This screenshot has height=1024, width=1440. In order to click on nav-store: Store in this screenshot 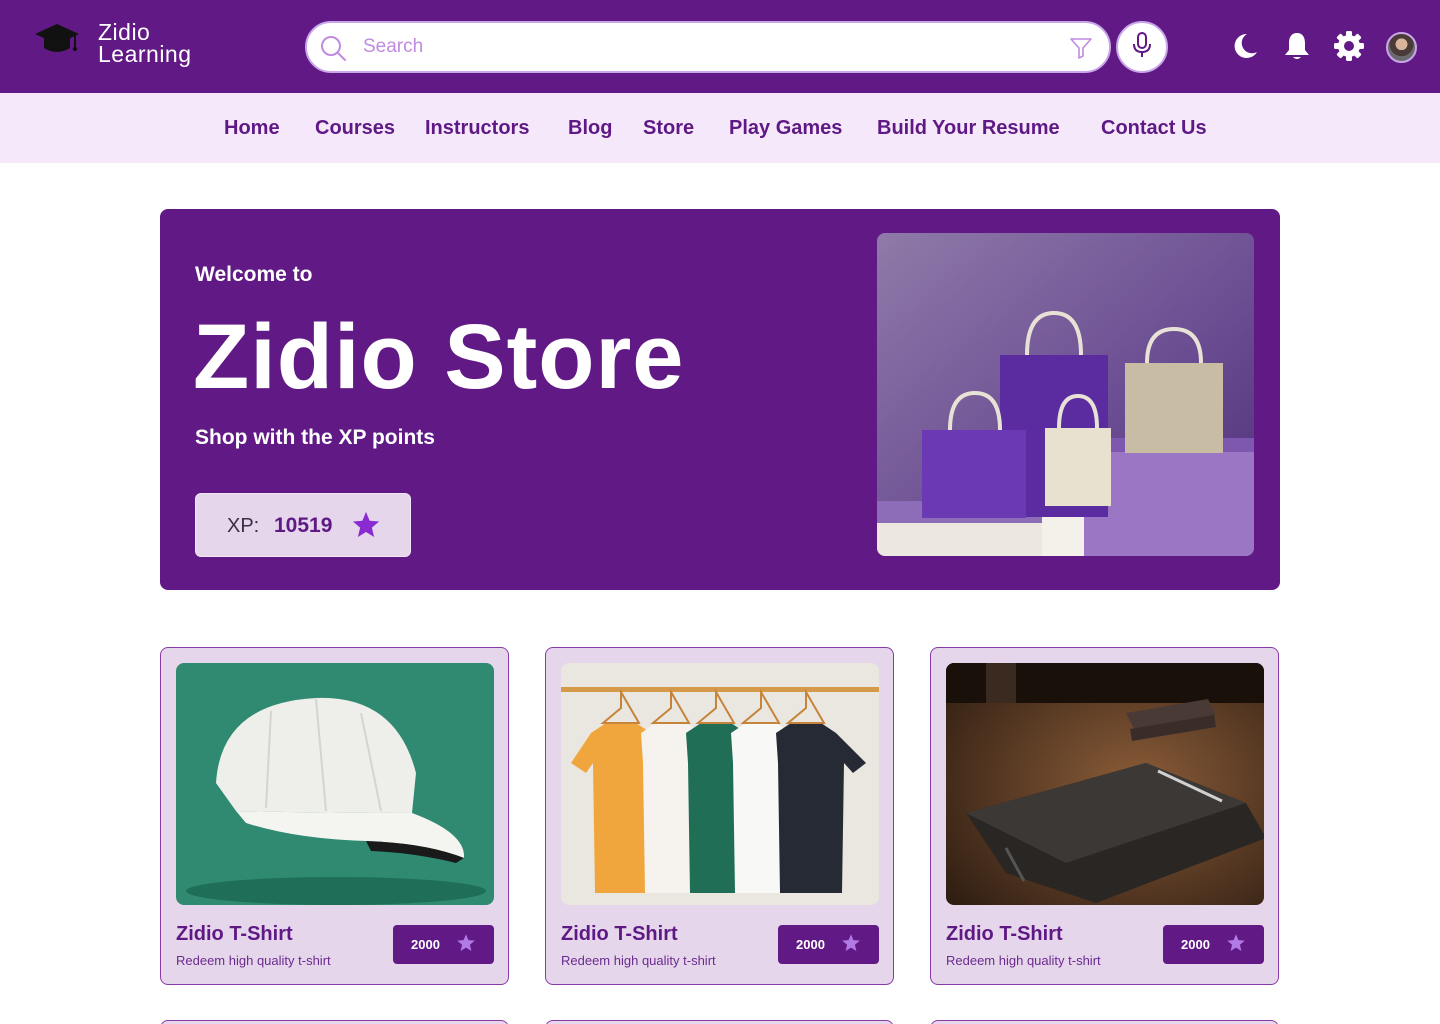, I will do `click(668, 128)`.